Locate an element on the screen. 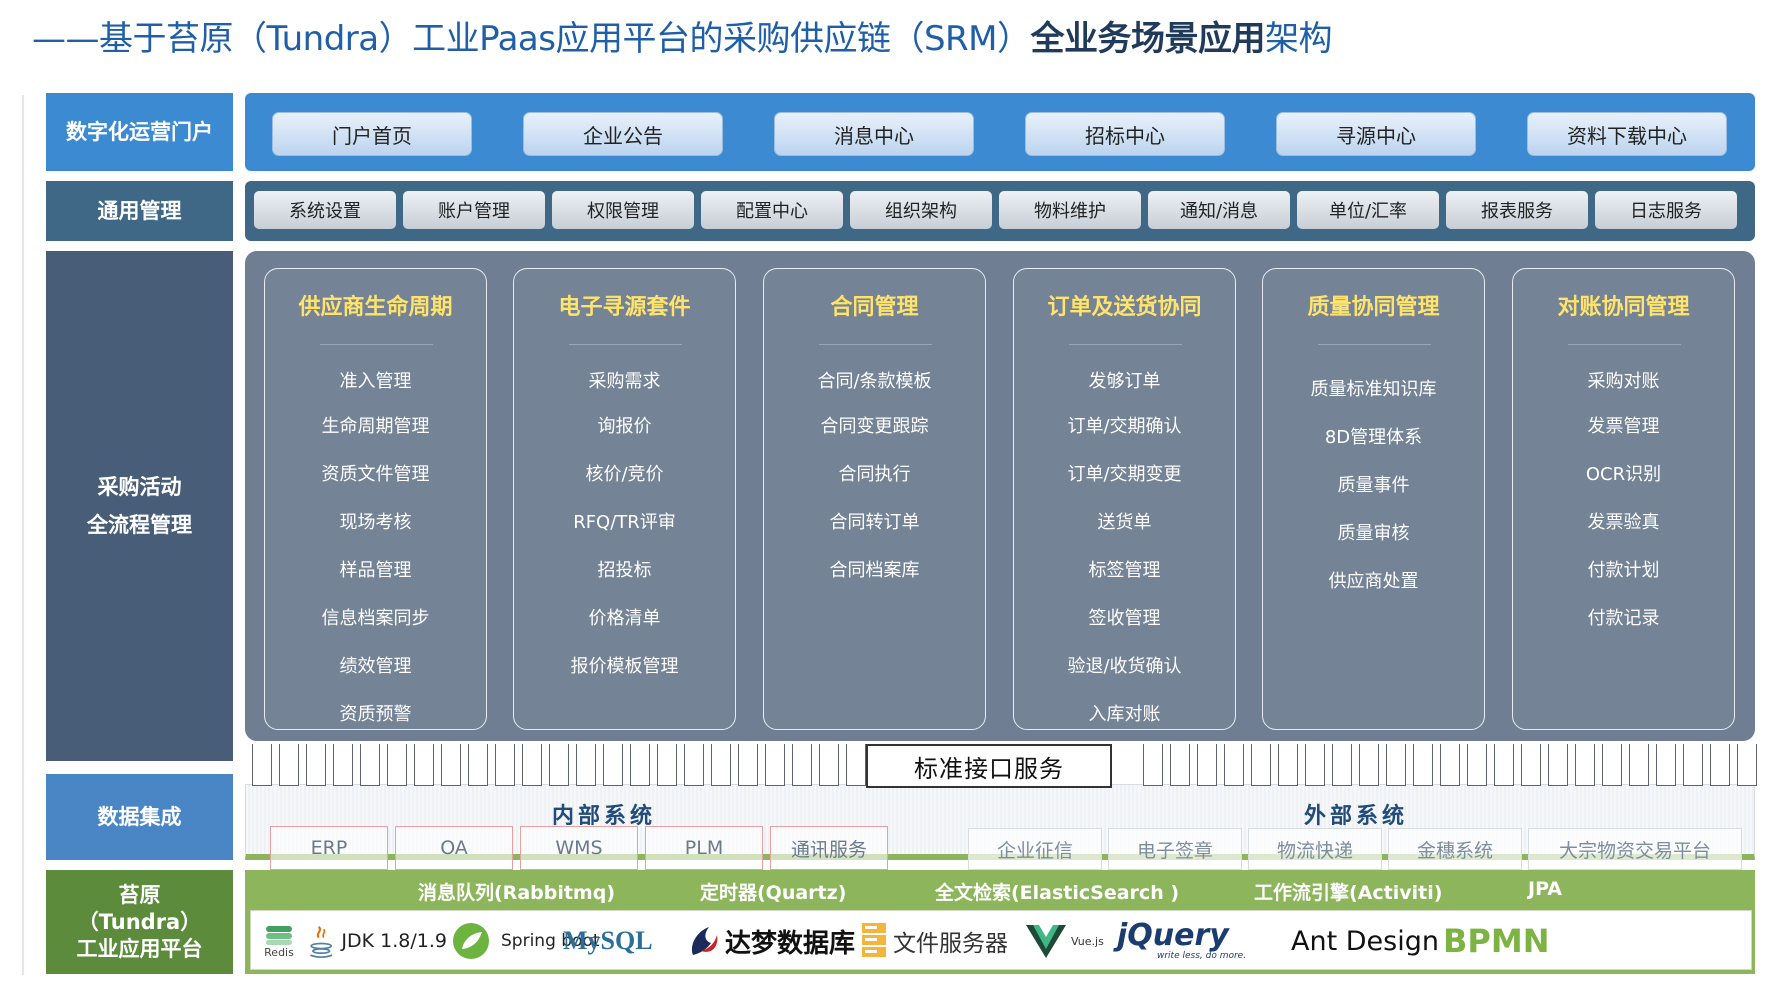  module-item: 样品管理 is located at coordinates (375, 569).